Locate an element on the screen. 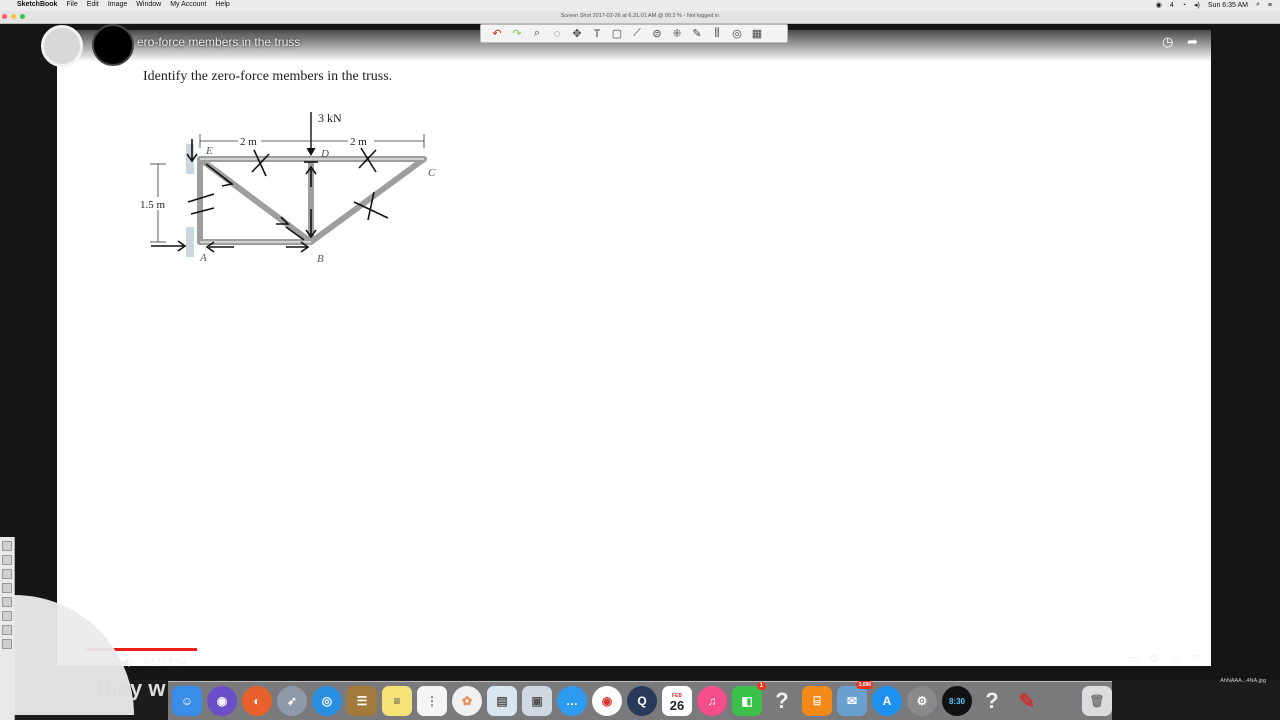 This screenshot has height=720, width=1280. mail-icon: ✉ 3,696 is located at coordinates (855, 698).